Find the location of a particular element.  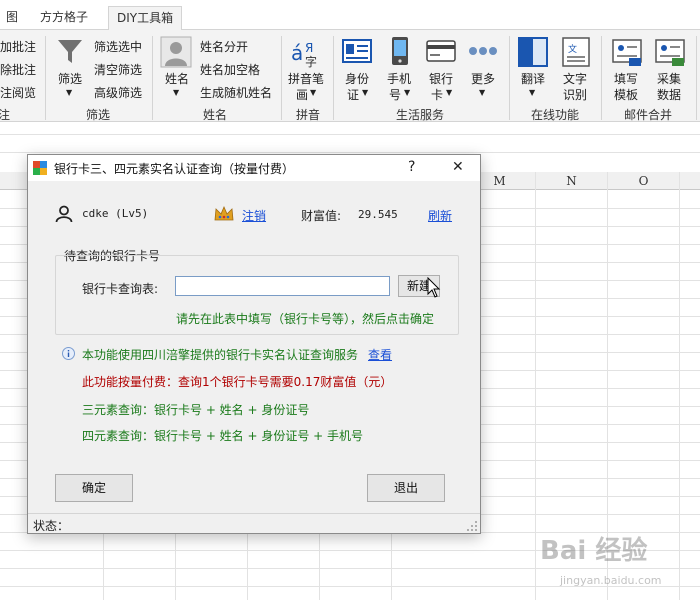

collect-data-button-line2: 数据 is located at coordinates (669, 94).